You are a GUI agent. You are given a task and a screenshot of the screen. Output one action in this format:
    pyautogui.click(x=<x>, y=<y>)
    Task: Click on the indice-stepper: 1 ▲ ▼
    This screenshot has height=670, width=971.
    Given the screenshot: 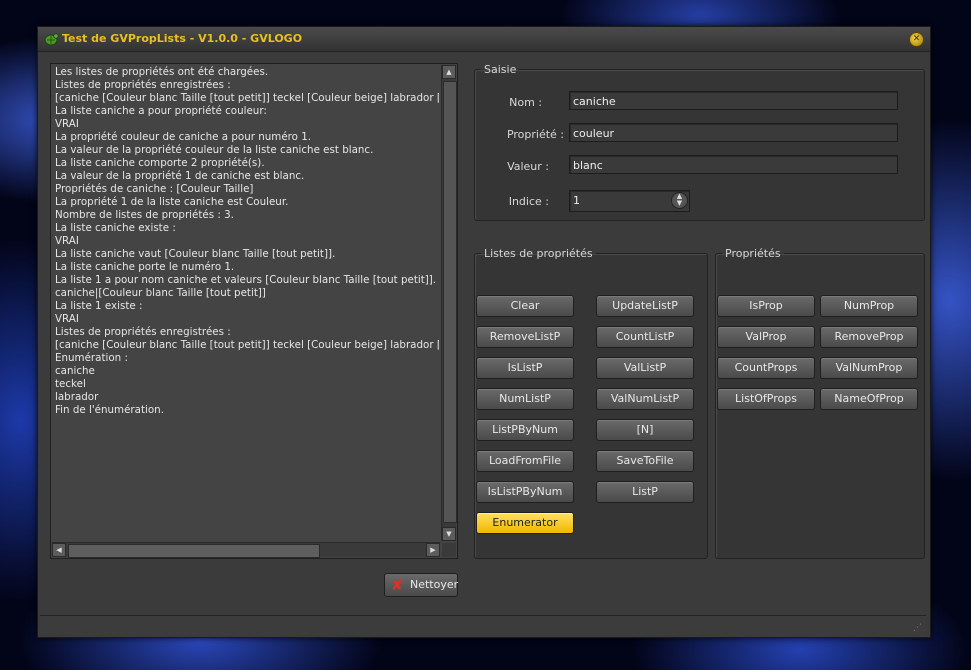 What is the action you would take?
    pyautogui.click(x=629, y=201)
    